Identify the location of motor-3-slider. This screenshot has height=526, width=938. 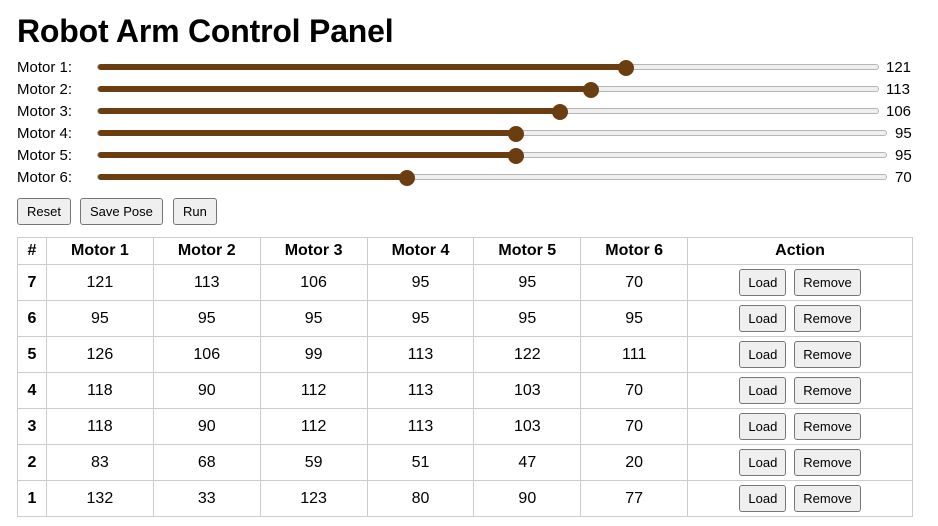
(488, 112).